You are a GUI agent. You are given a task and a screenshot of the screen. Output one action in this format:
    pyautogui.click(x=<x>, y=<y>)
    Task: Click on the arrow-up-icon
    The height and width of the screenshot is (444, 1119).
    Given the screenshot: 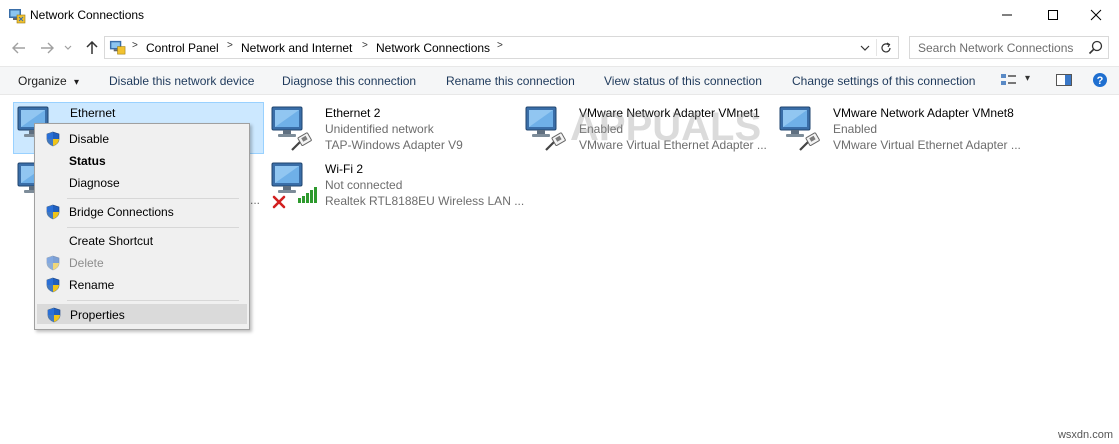 What is the action you would take?
    pyautogui.click(x=92, y=47)
    